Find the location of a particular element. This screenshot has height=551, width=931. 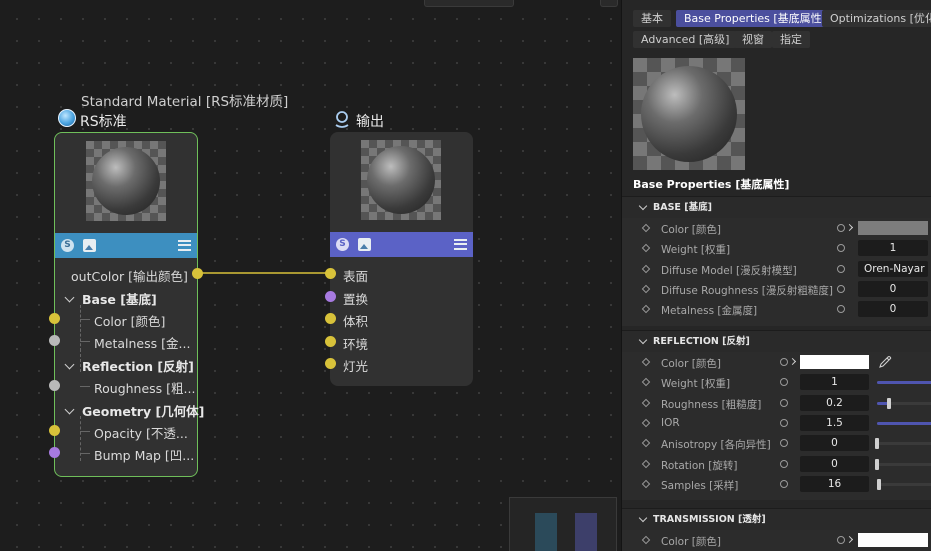

tree-connector is located at coordinates (85, 431).